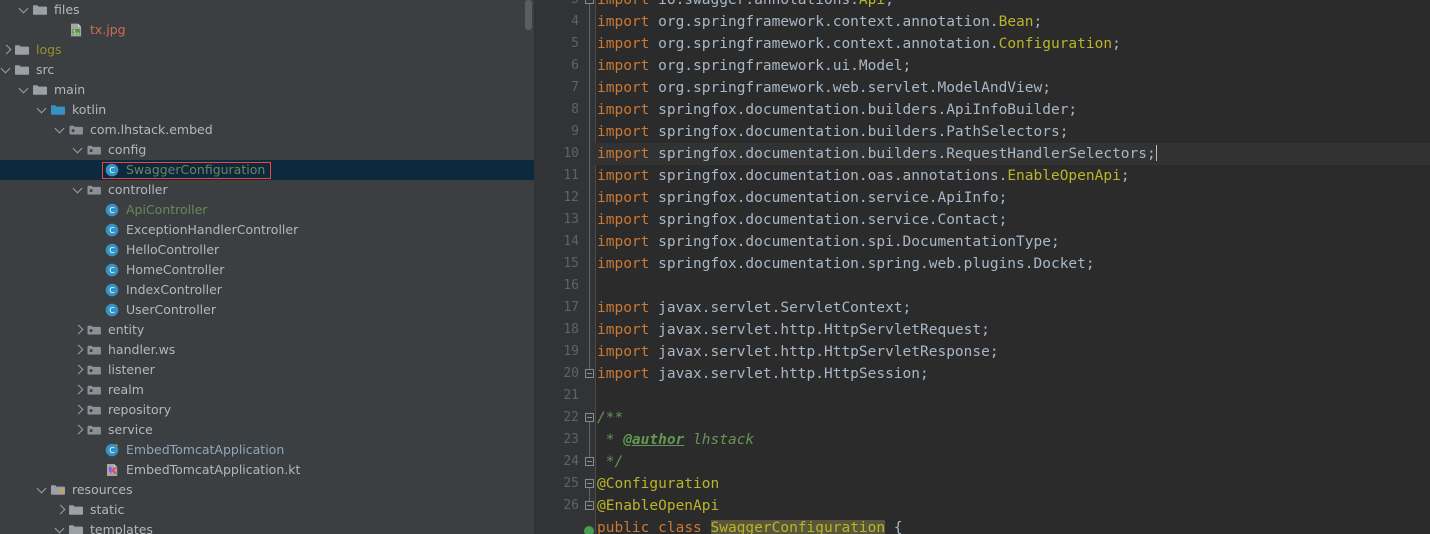 This screenshot has width=1430, height=534. I want to click on sidebar-scrollbar-track, so click(529, 267).